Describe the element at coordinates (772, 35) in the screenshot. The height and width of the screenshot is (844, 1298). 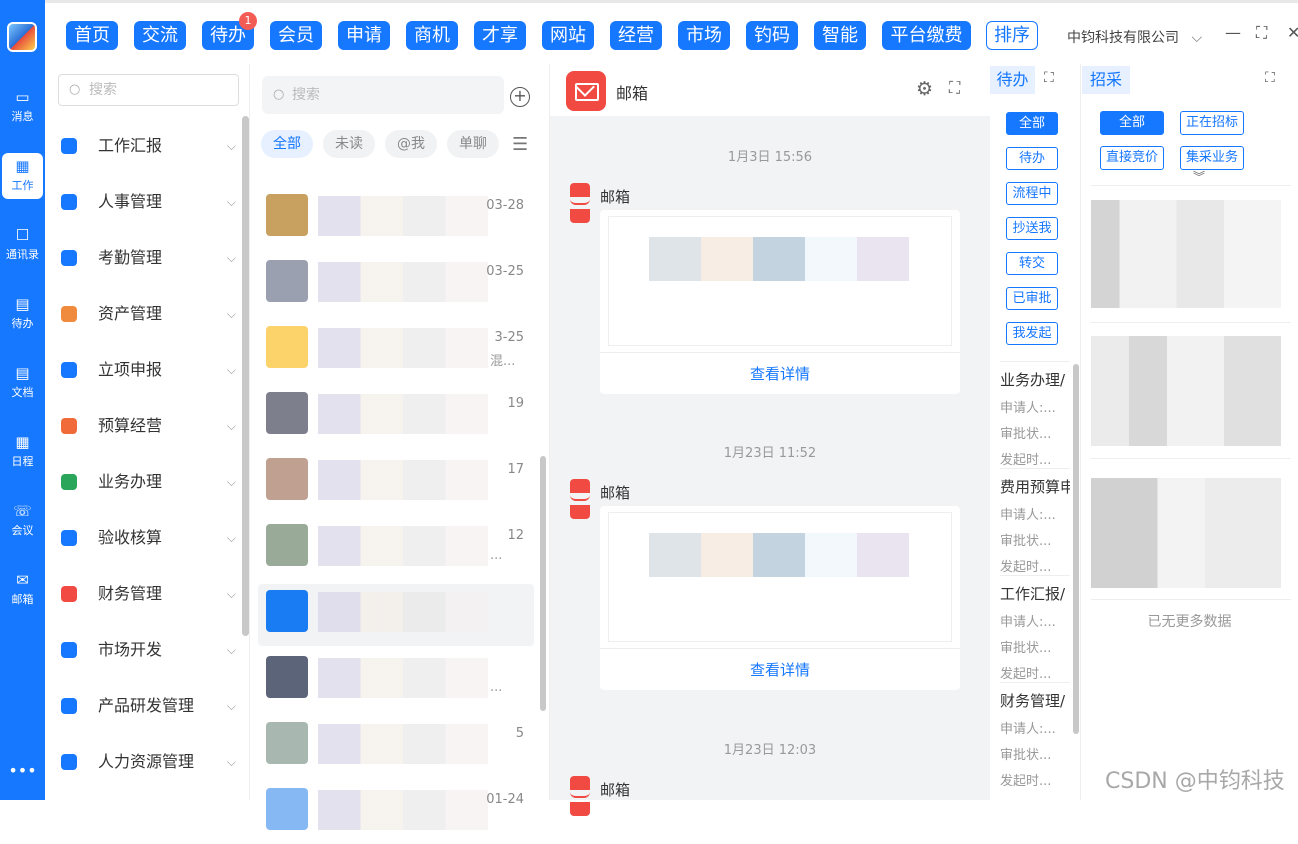
I see `nav-button-10: 钓码` at that location.